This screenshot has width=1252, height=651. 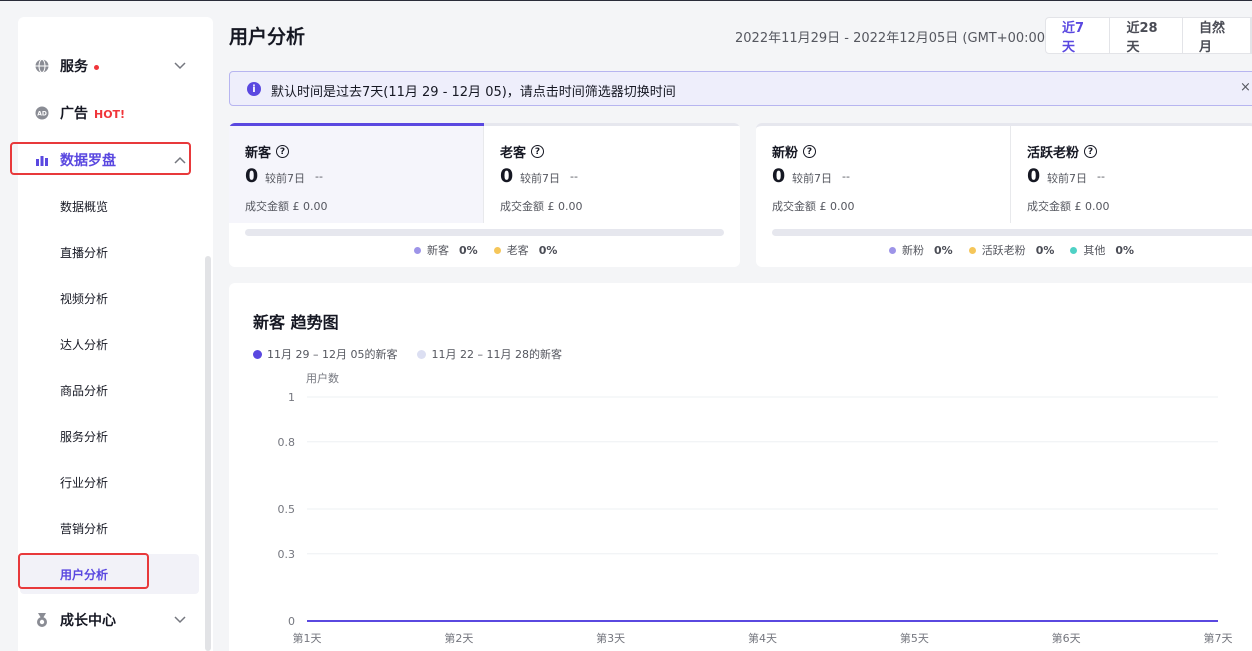 What do you see at coordinates (356, 173) in the screenshot?
I see `metric-new-customers: 新客? 0 较前7日 -- 成交金额 £ 0.00` at bounding box center [356, 173].